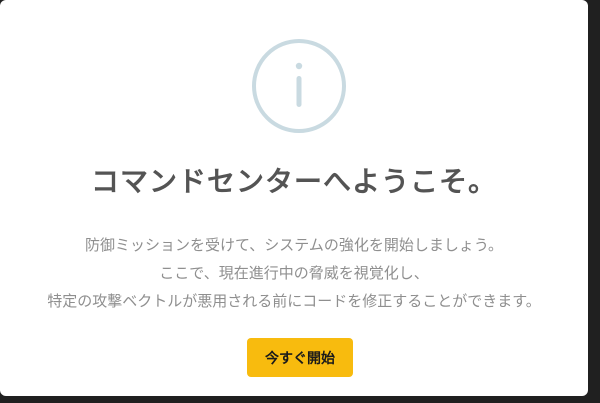  I want to click on message-line: 特定の攻撃ベクトルが悪用される前にコードを修正することができます。, so click(294, 301).